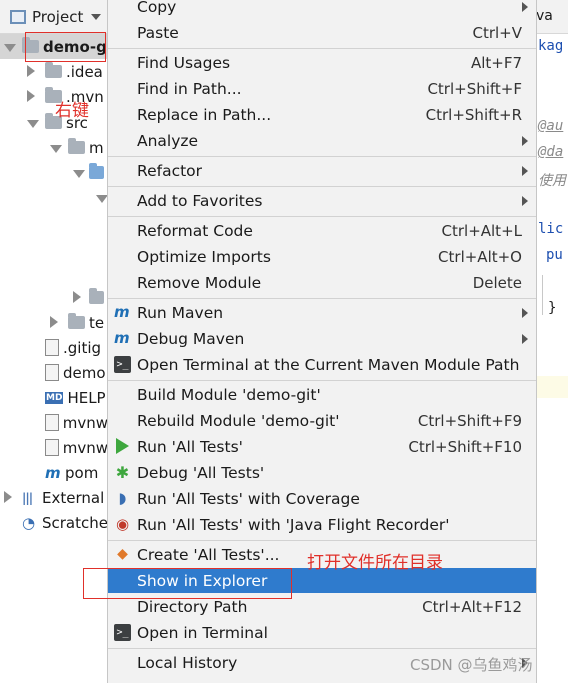 The image size is (568, 683). Describe the element at coordinates (170, 170) in the screenshot. I see `menu-item-label: Refactor` at that location.